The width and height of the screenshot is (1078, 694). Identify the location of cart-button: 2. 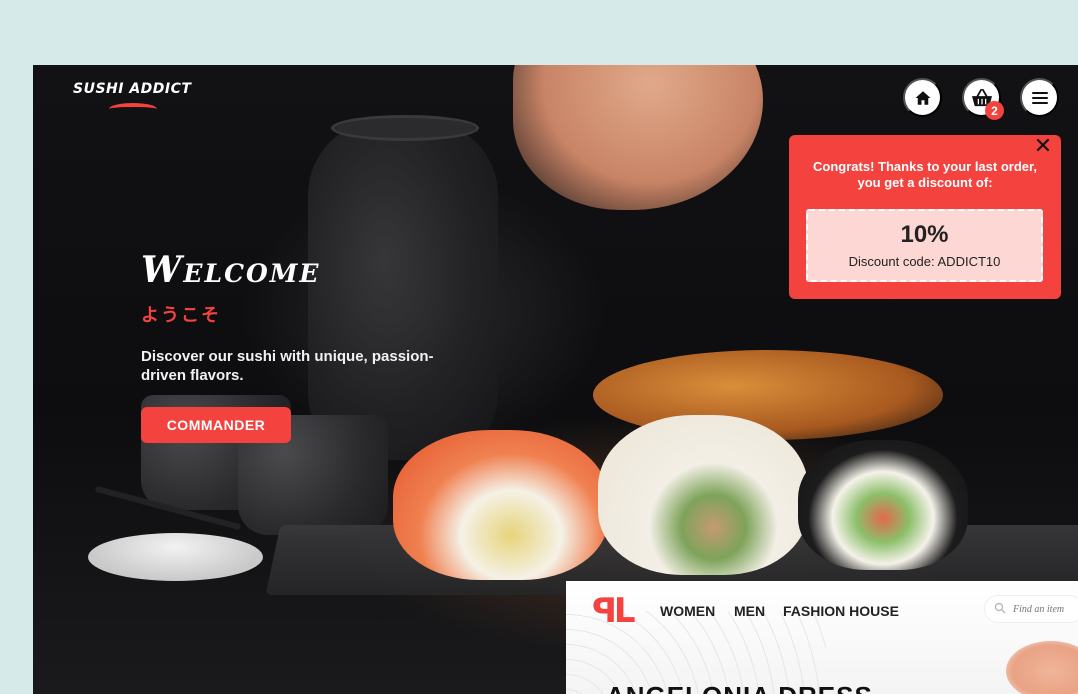
(983, 99).